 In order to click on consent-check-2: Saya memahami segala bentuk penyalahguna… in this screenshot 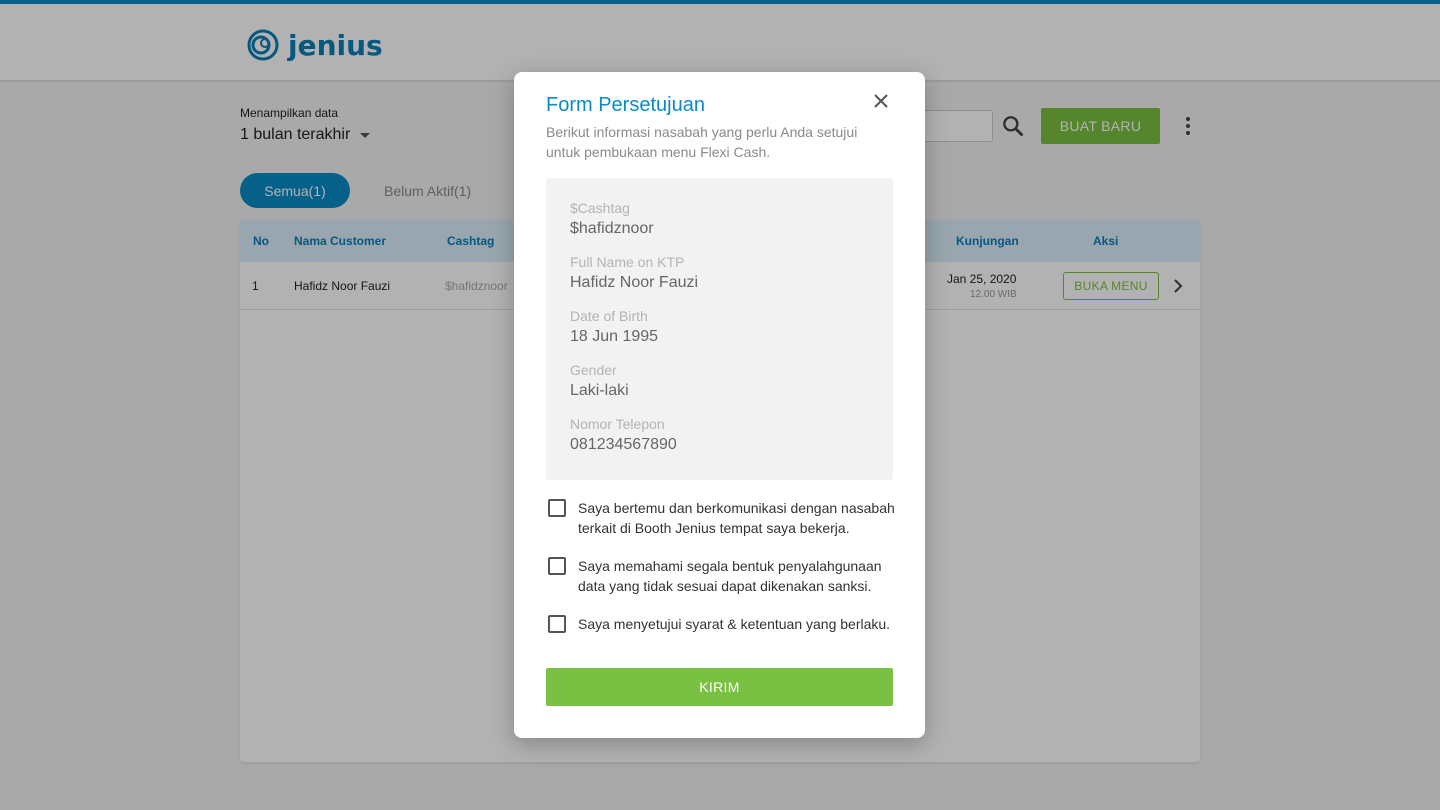, I will do `click(722, 576)`.